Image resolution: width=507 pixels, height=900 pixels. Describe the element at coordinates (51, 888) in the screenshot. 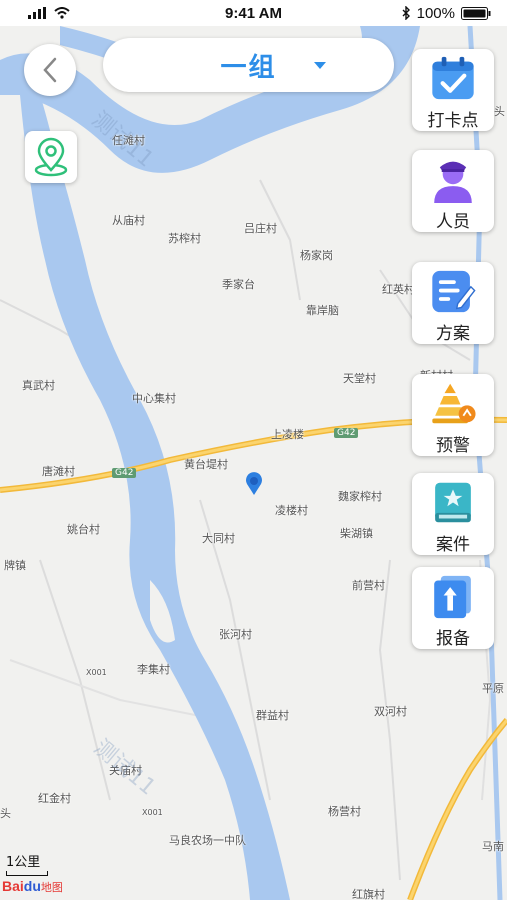

I see `logo-map-text: 地图` at that location.